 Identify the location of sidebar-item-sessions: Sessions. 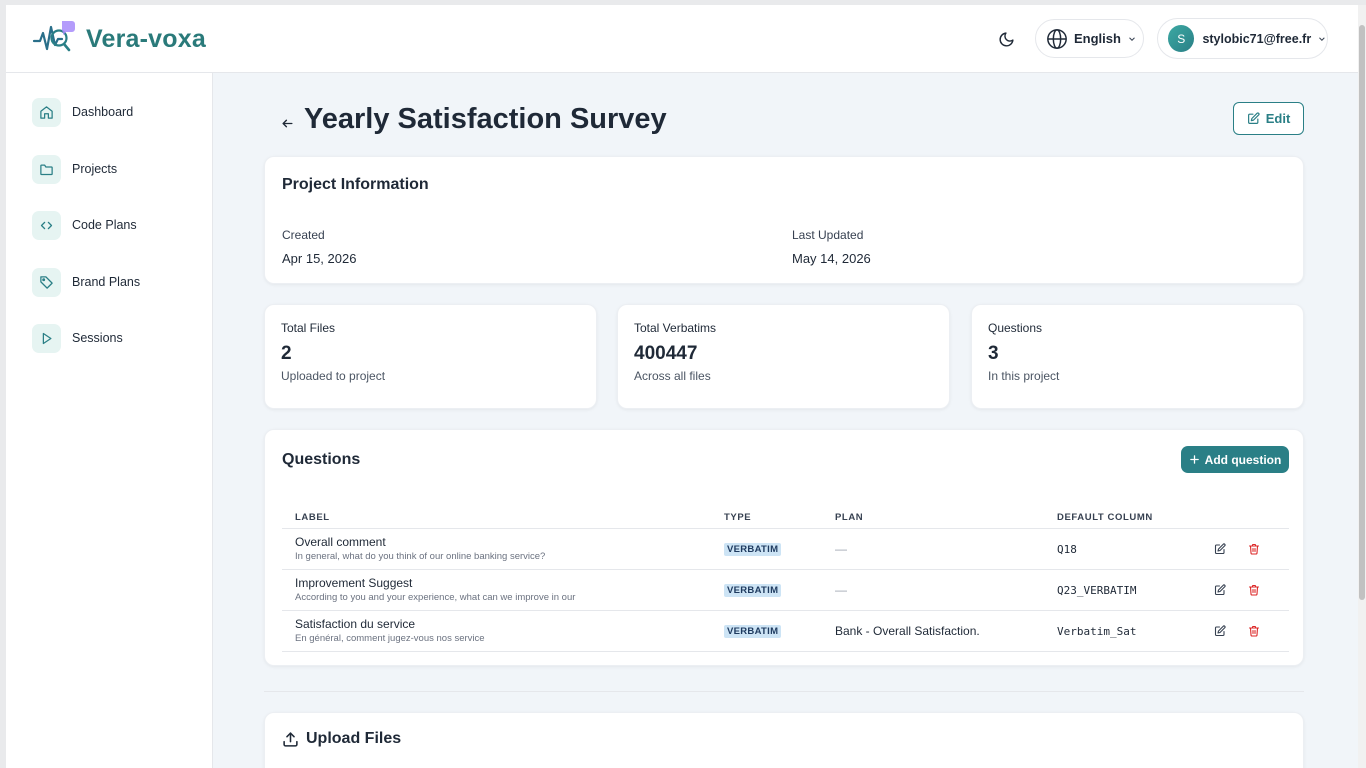
(77, 338).